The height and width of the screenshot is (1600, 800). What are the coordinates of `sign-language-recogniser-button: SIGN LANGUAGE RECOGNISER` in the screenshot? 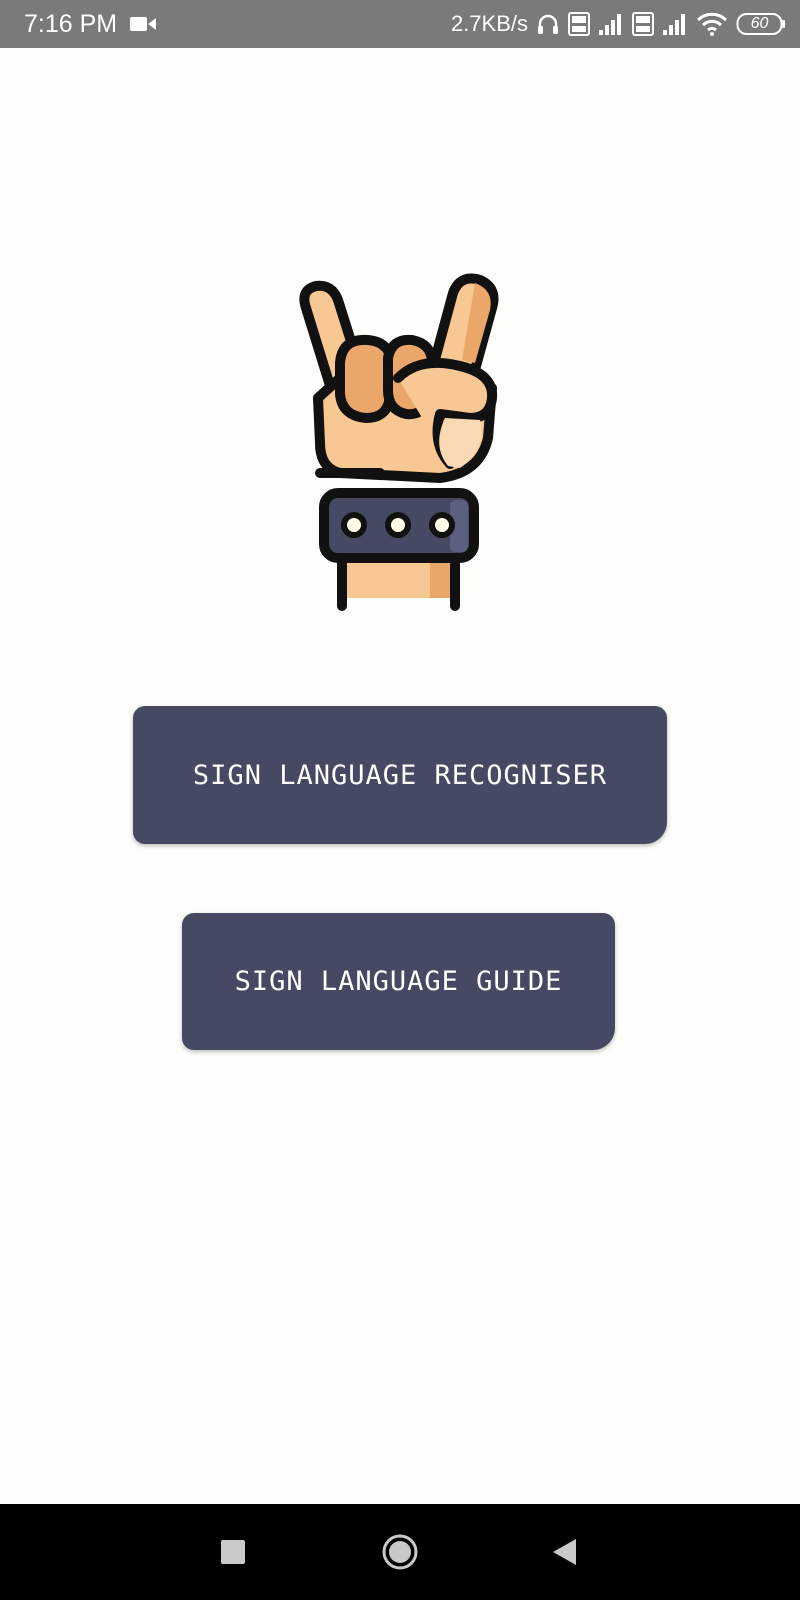 It's located at (400, 775).